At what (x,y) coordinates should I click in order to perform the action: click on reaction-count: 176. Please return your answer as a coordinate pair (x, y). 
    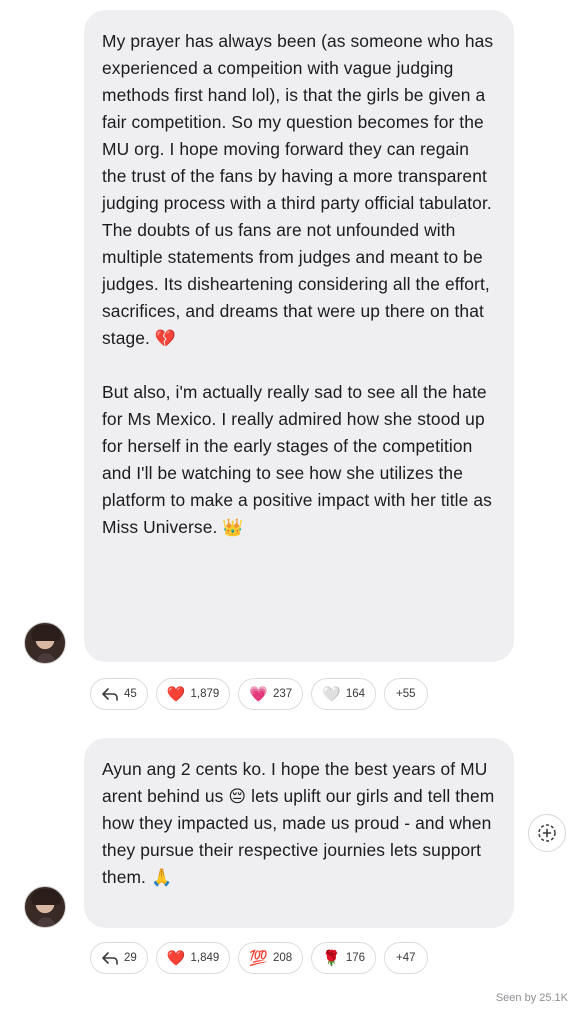
    Looking at the image, I should click on (355, 958).